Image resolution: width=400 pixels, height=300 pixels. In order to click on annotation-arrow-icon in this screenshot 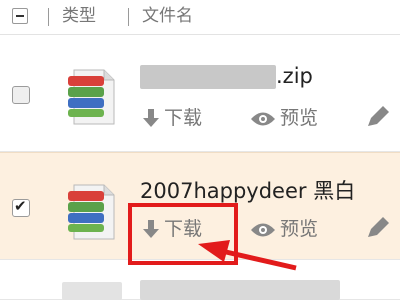, I will do `click(247, 255)`.